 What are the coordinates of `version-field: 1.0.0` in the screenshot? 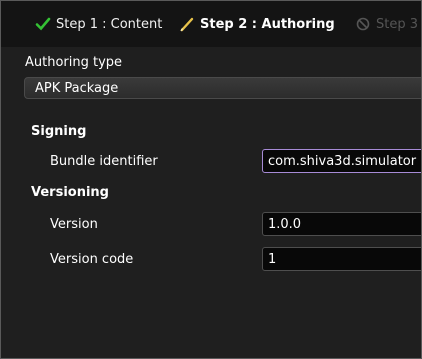 It's located at (341, 224).